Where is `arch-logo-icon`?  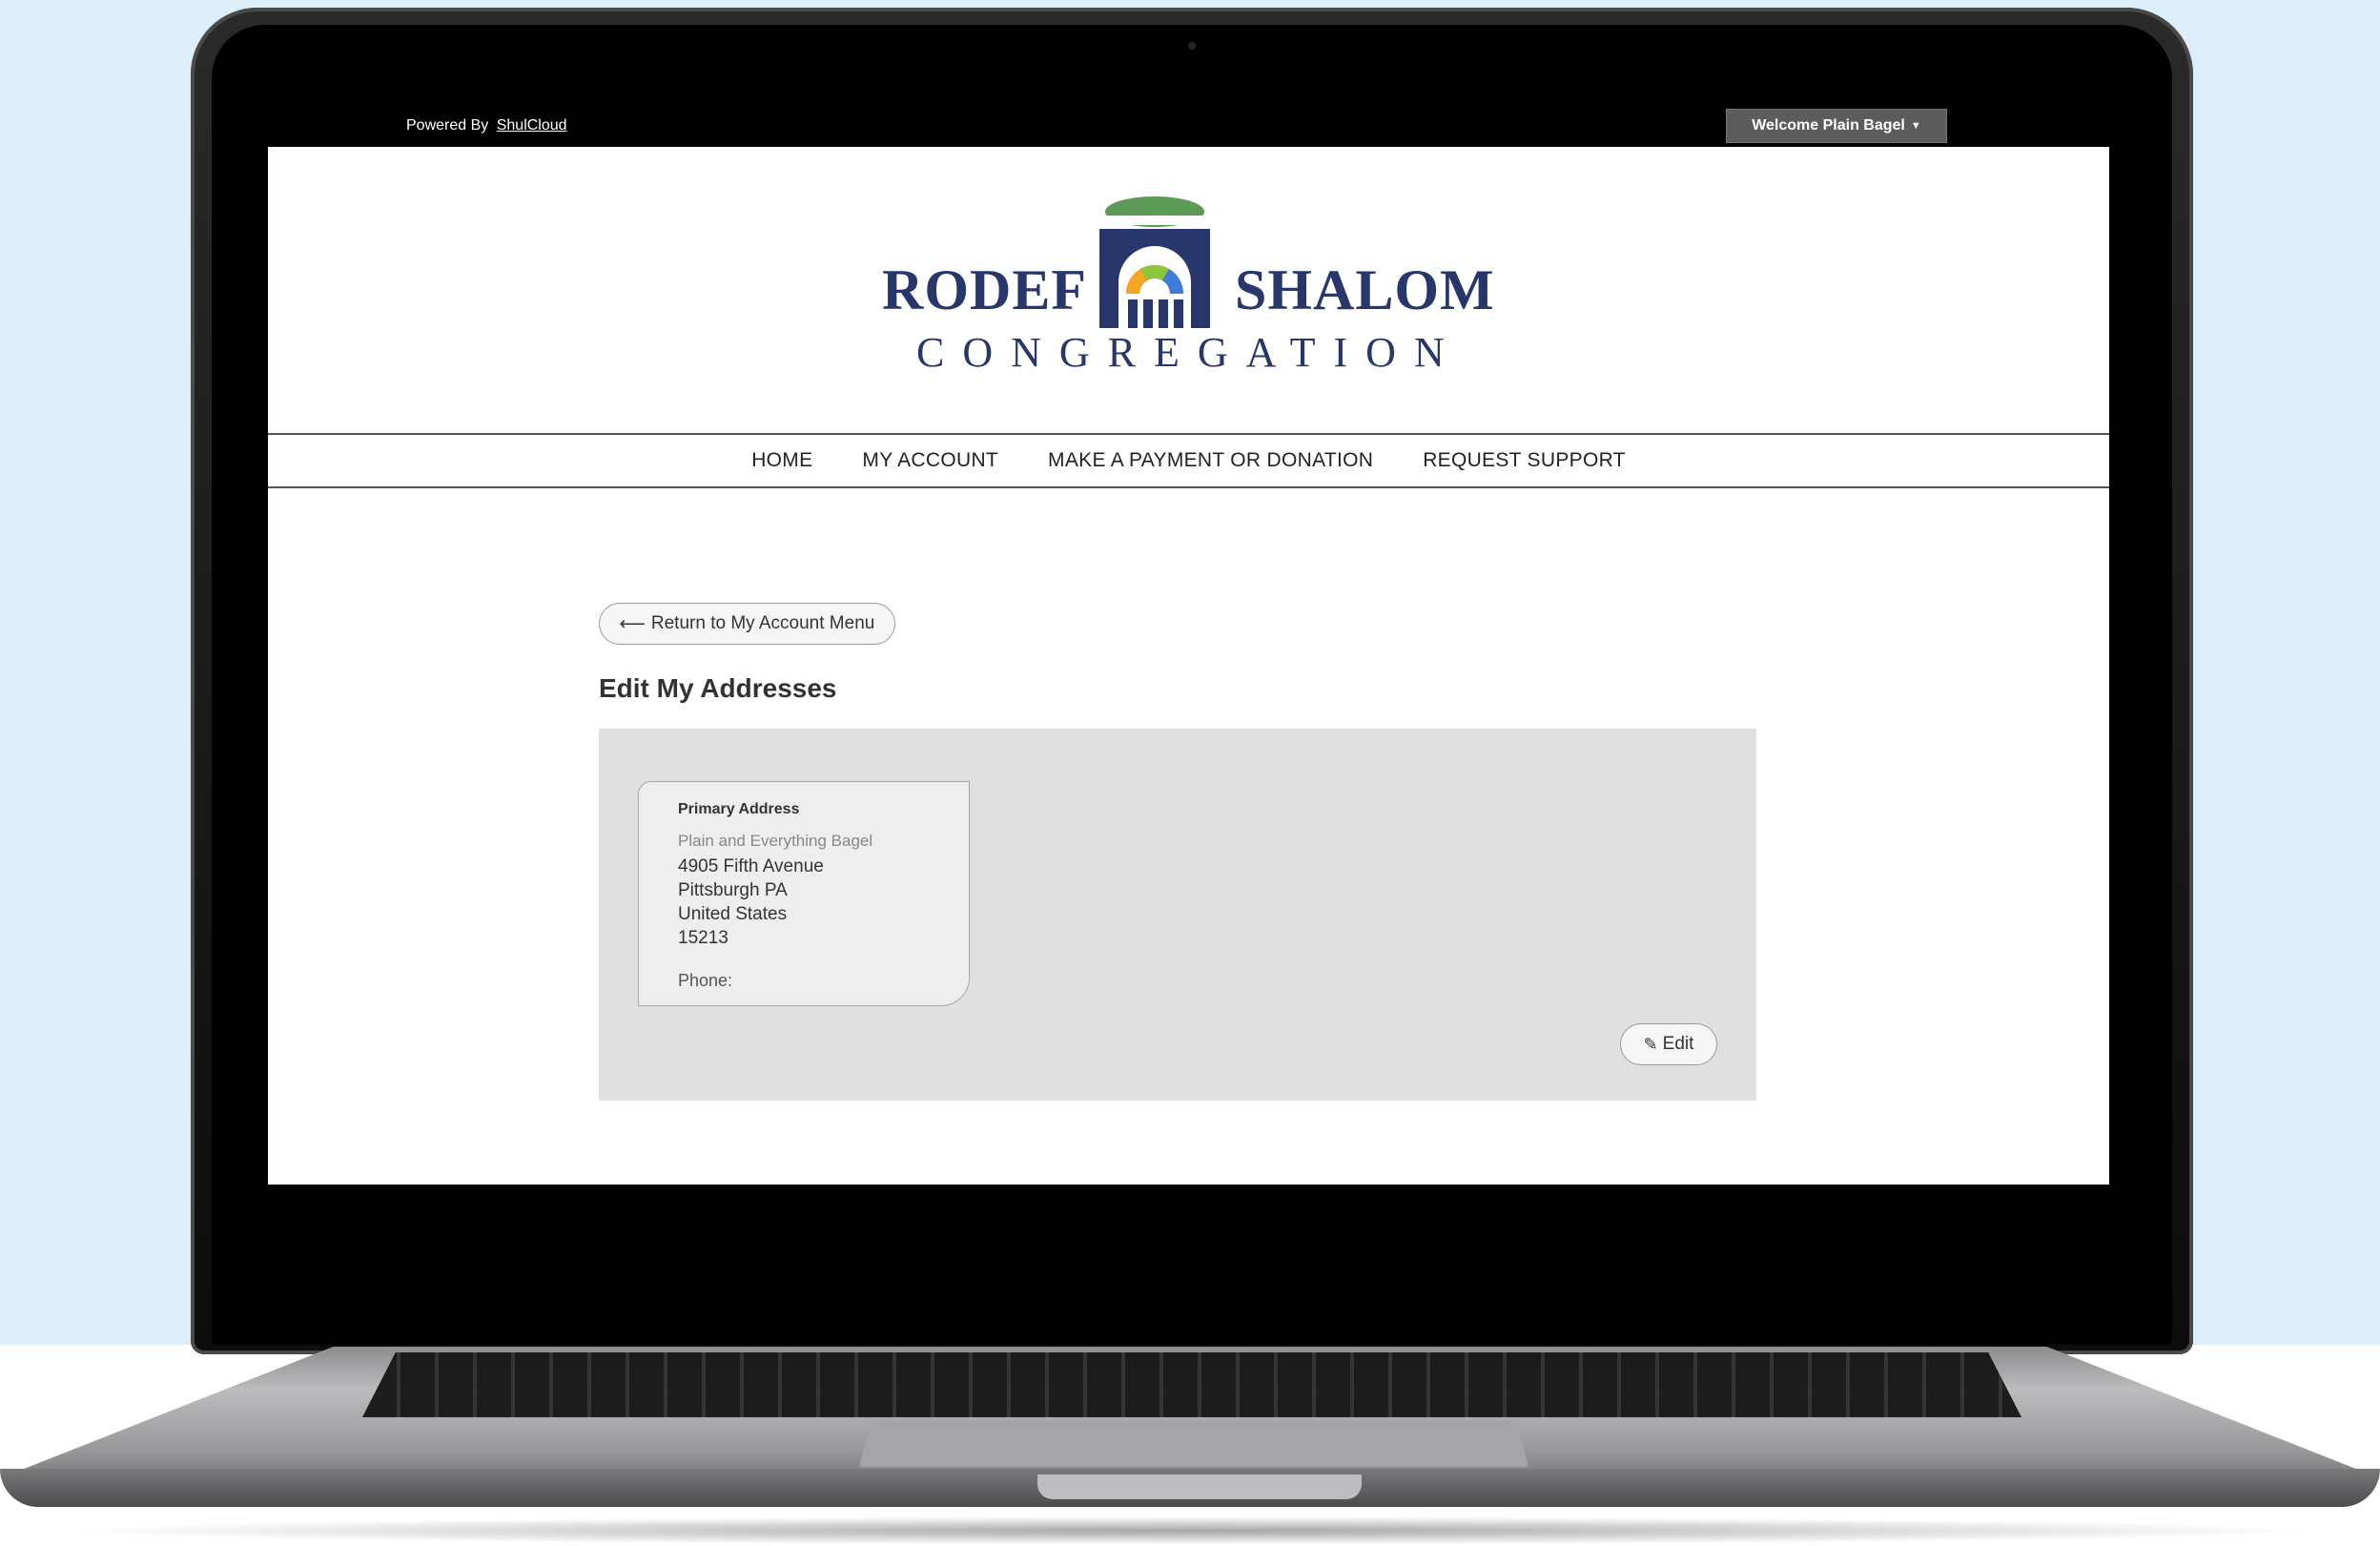 arch-logo-icon is located at coordinates (1154, 262).